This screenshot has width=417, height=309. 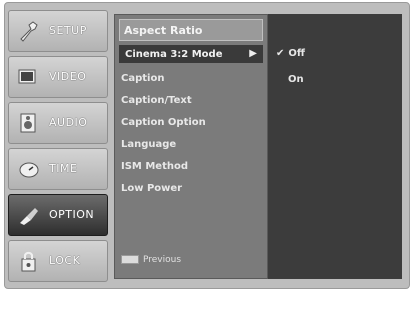 I want to click on menu-key-icon, so click(x=130, y=259).